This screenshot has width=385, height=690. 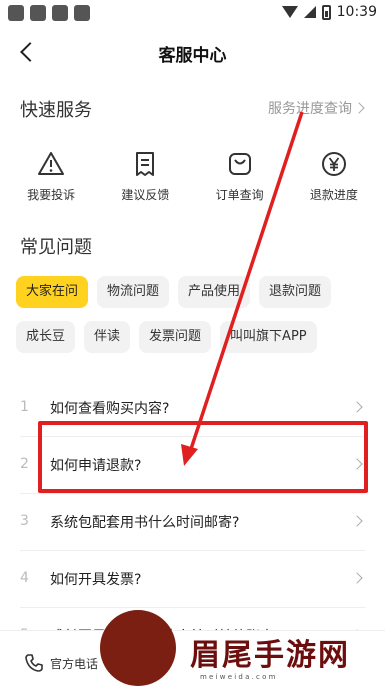 I want to click on watermark-text: 眉尾手游网, so click(x=270, y=655).